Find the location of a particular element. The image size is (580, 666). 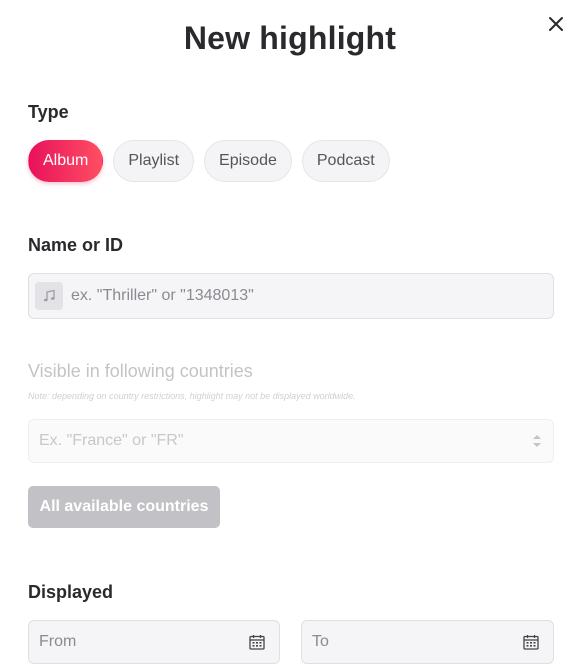

date-from-field is located at coordinates (154, 642).